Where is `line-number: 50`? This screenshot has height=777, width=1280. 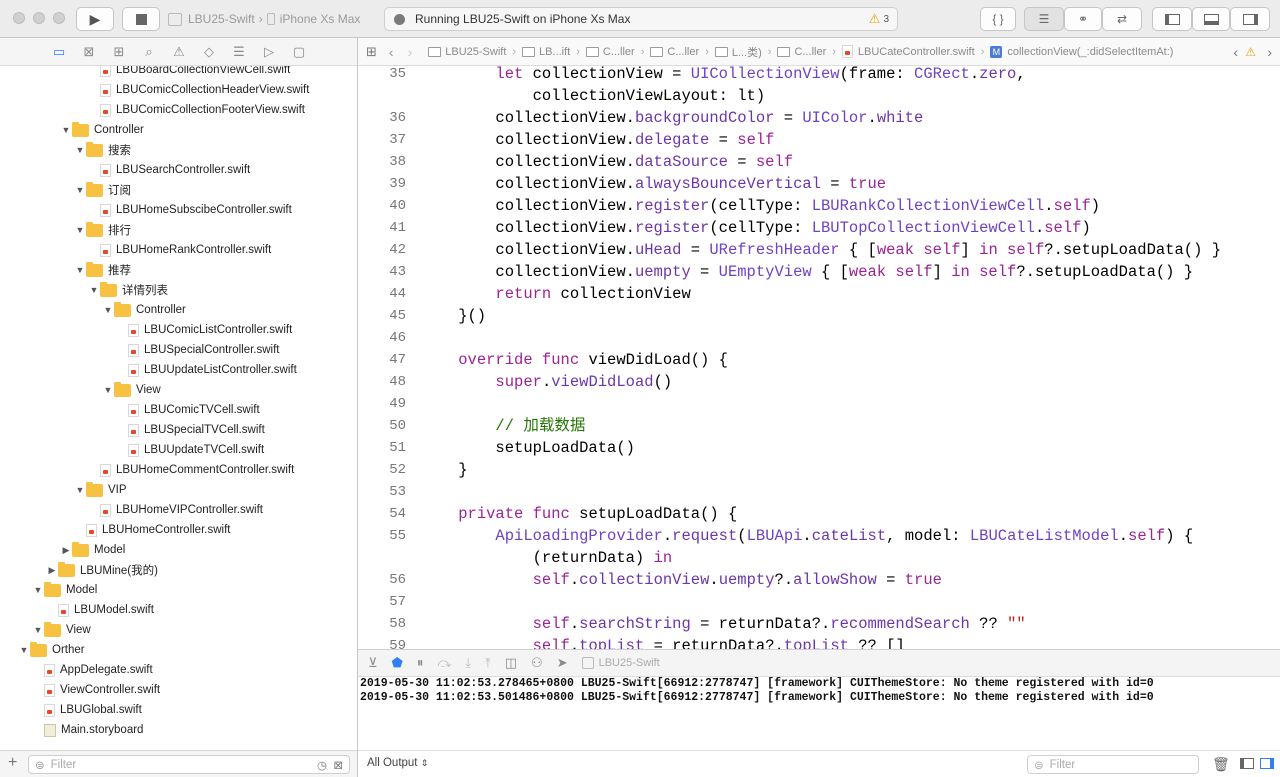
line-number: 50 is located at coordinates (382, 426).